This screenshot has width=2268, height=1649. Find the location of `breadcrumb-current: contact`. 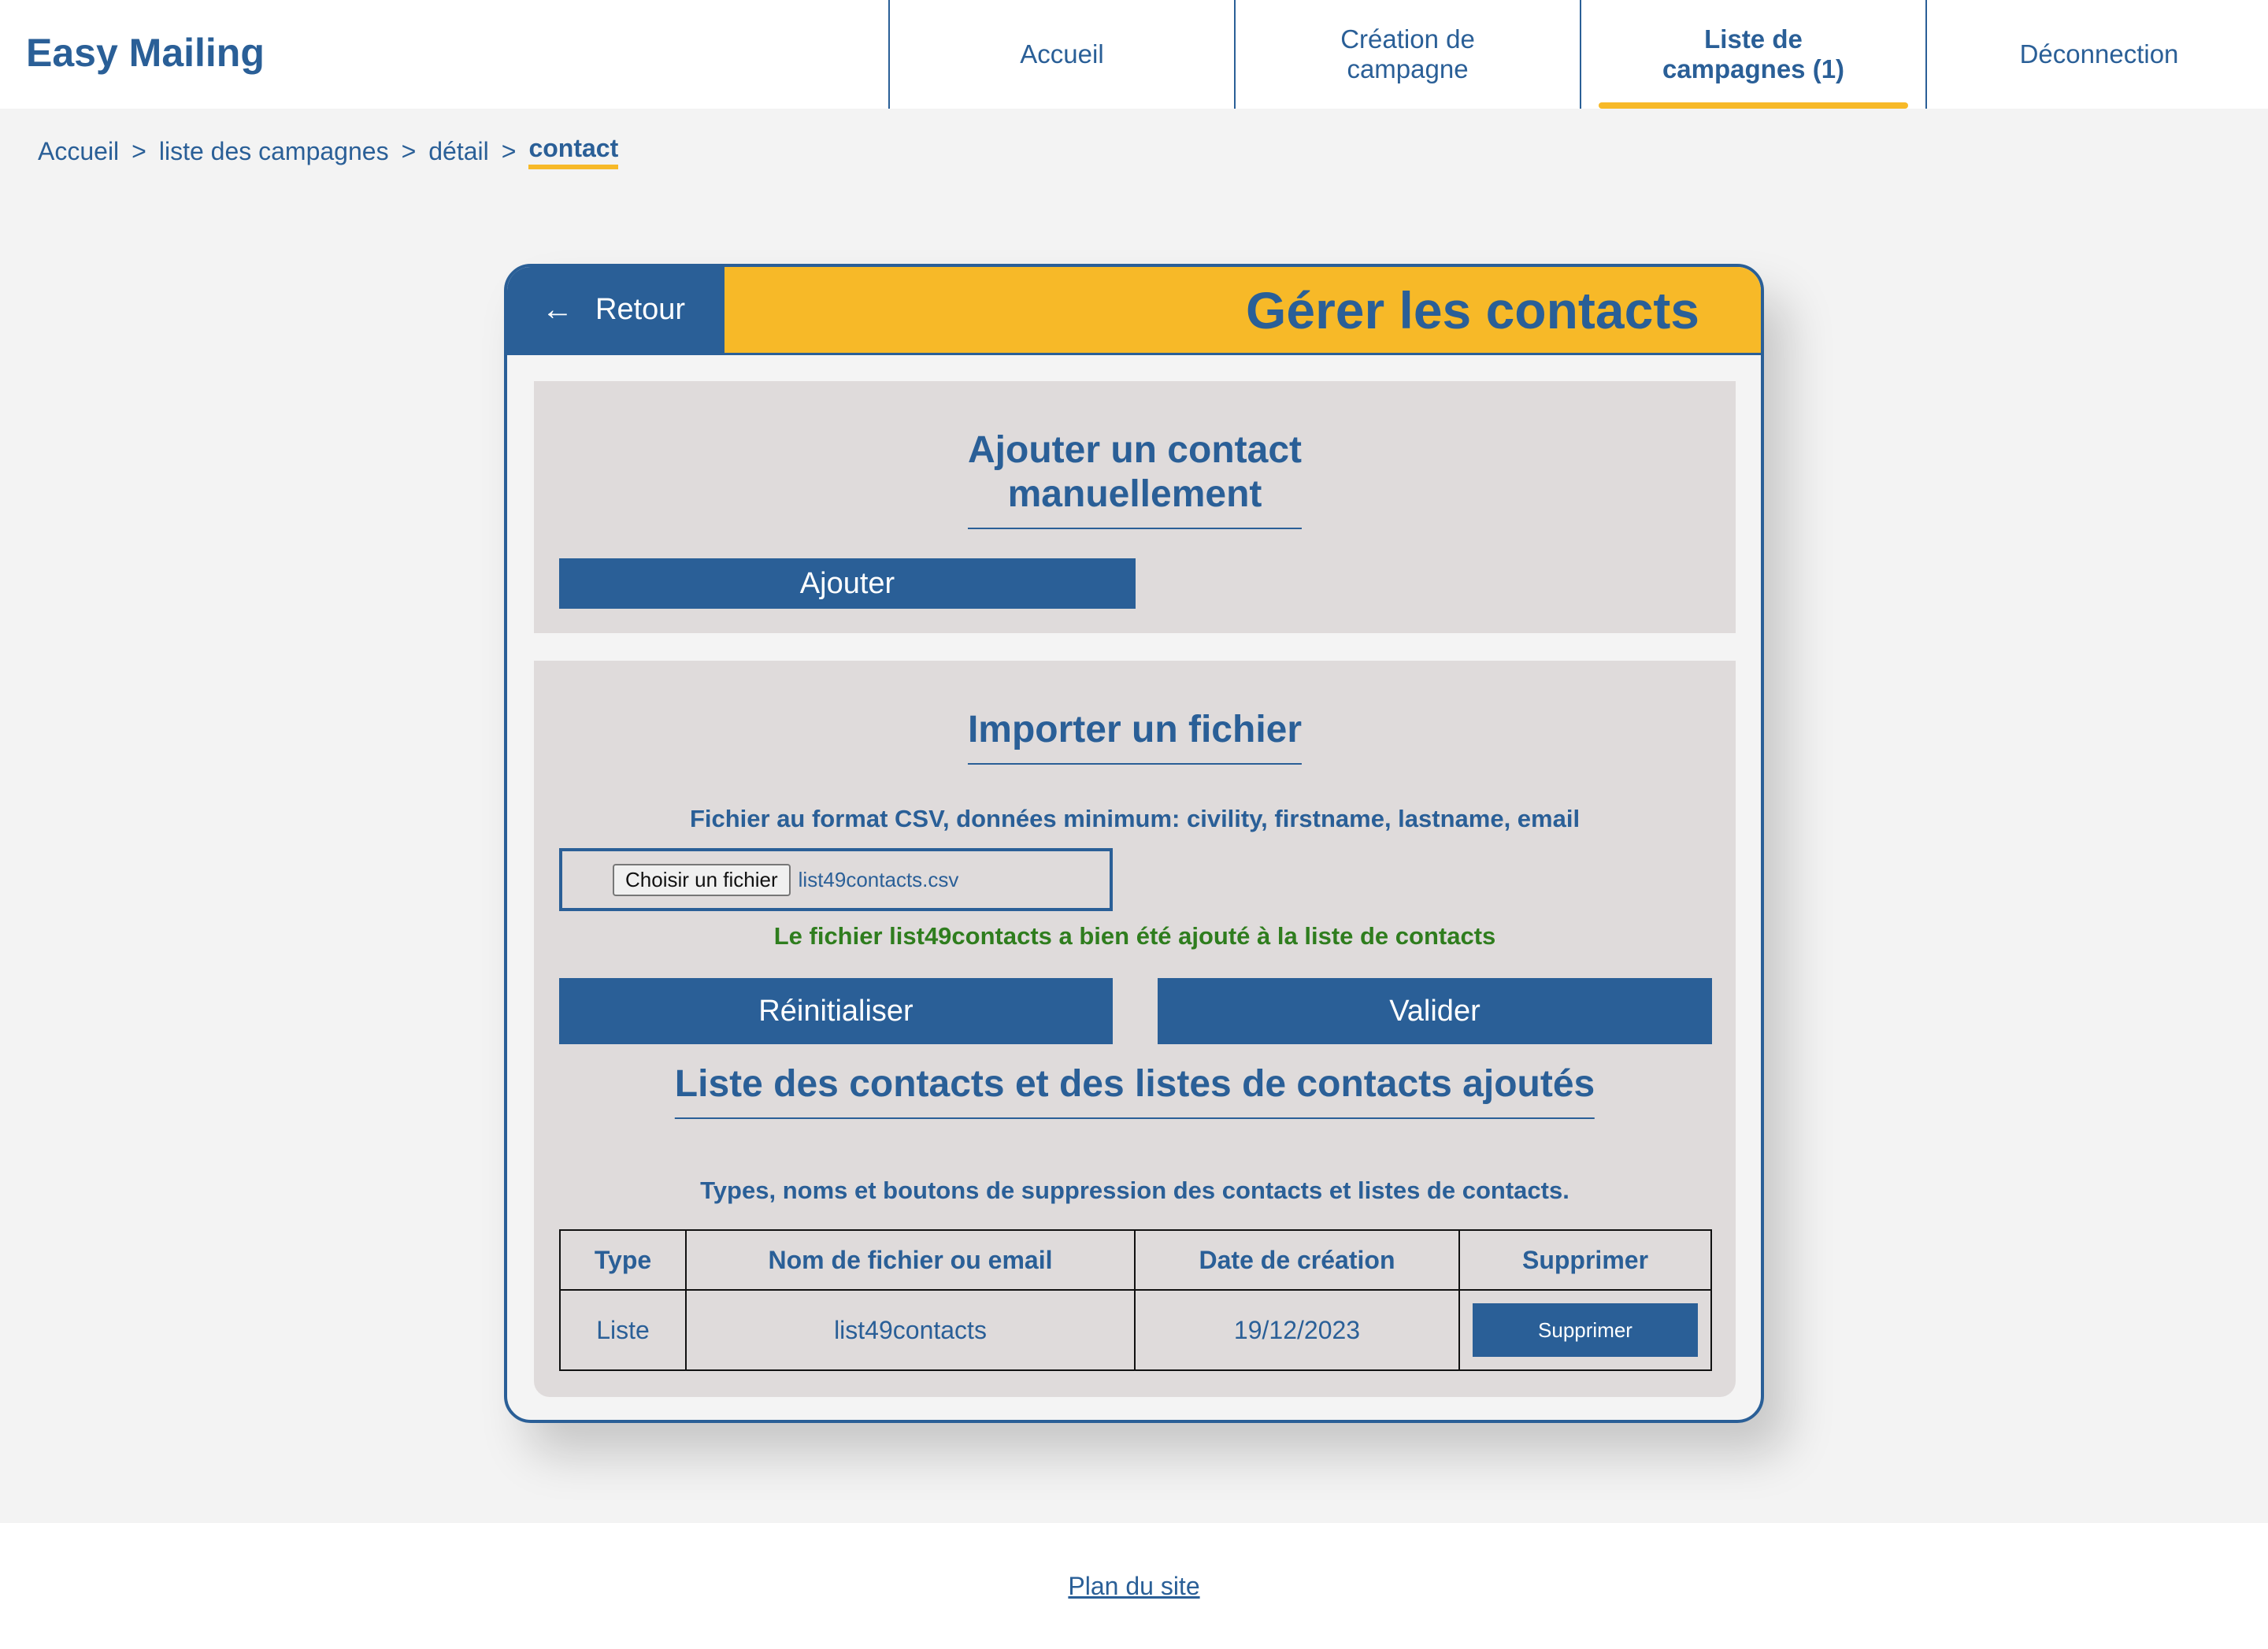

breadcrumb-current: contact is located at coordinates (573, 151).